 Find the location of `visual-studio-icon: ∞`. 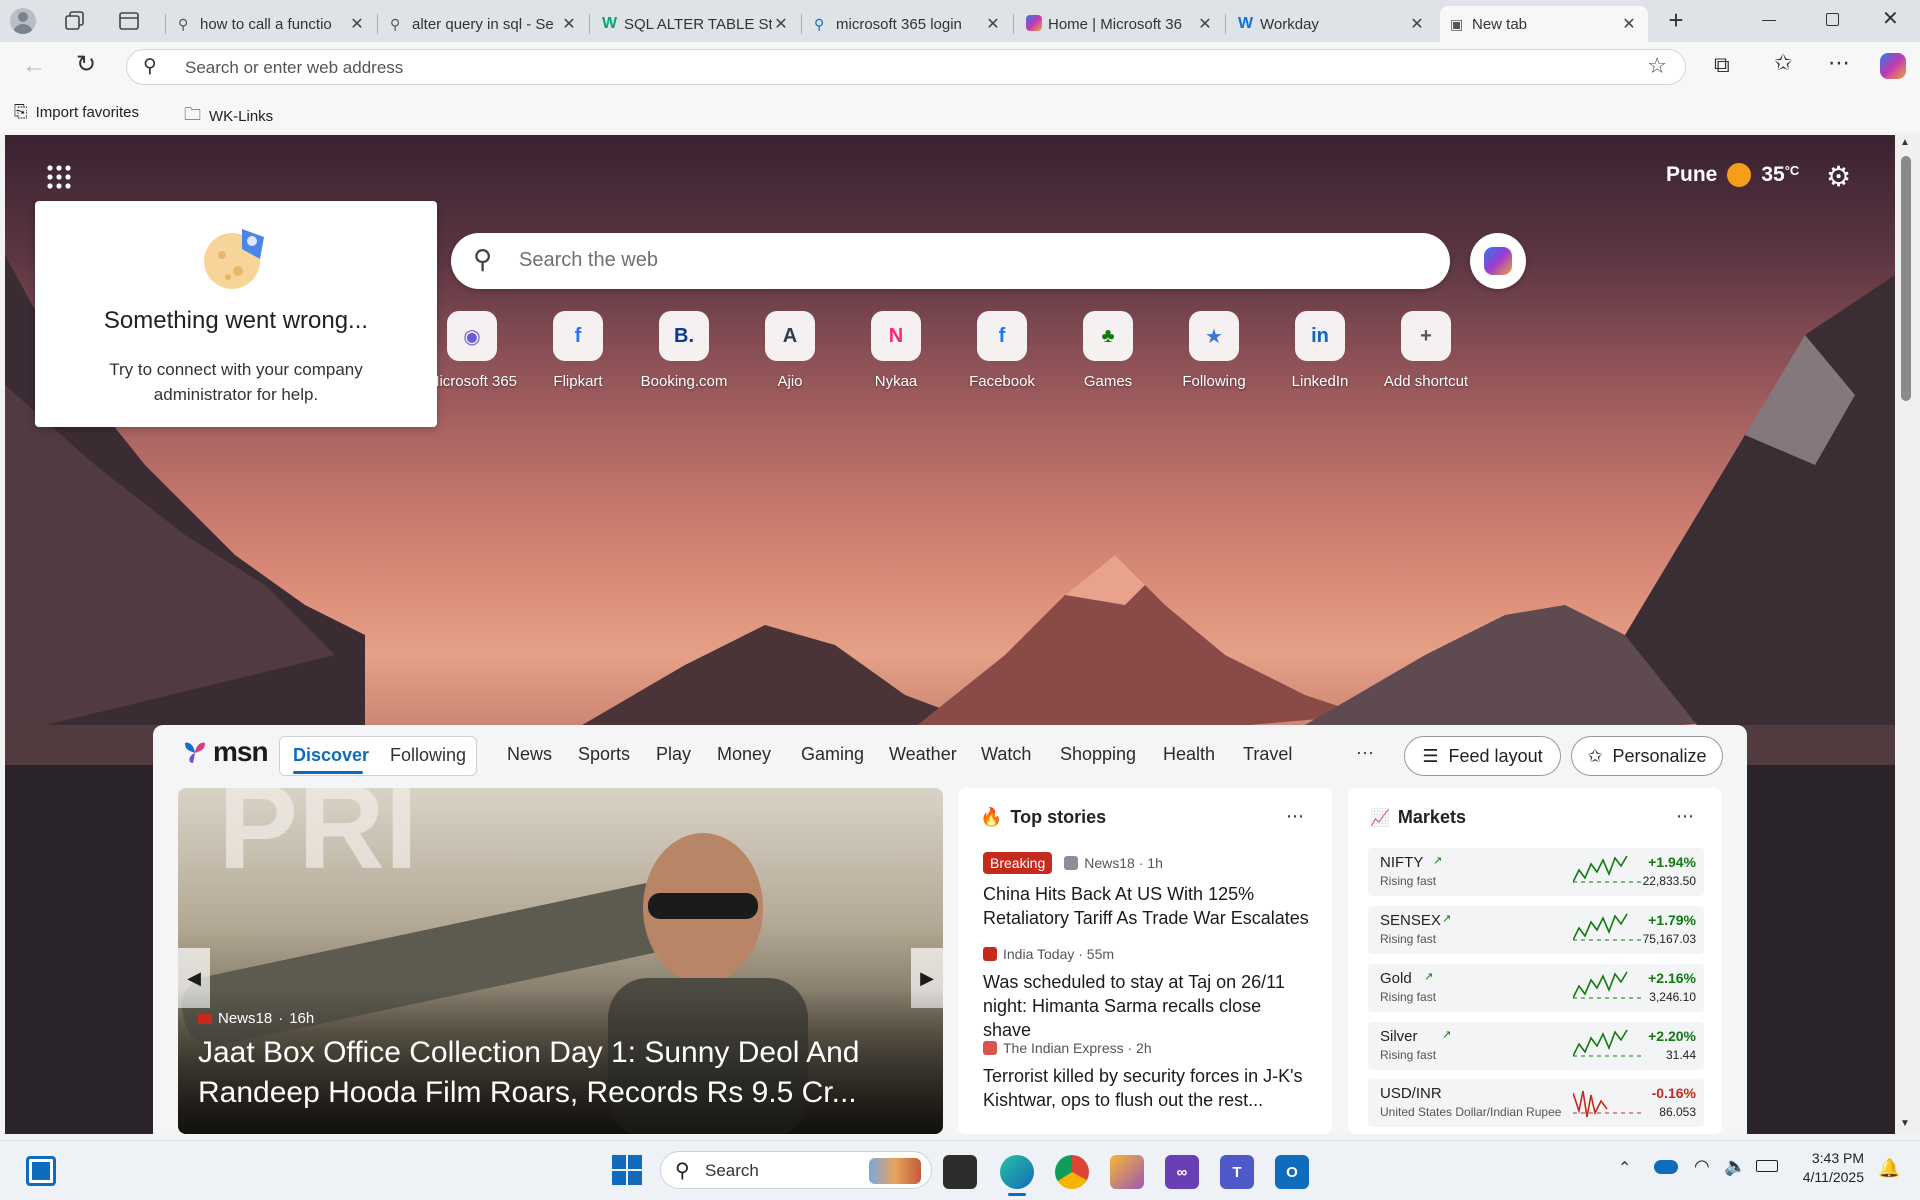

visual-studio-icon: ∞ is located at coordinates (1182, 1172).